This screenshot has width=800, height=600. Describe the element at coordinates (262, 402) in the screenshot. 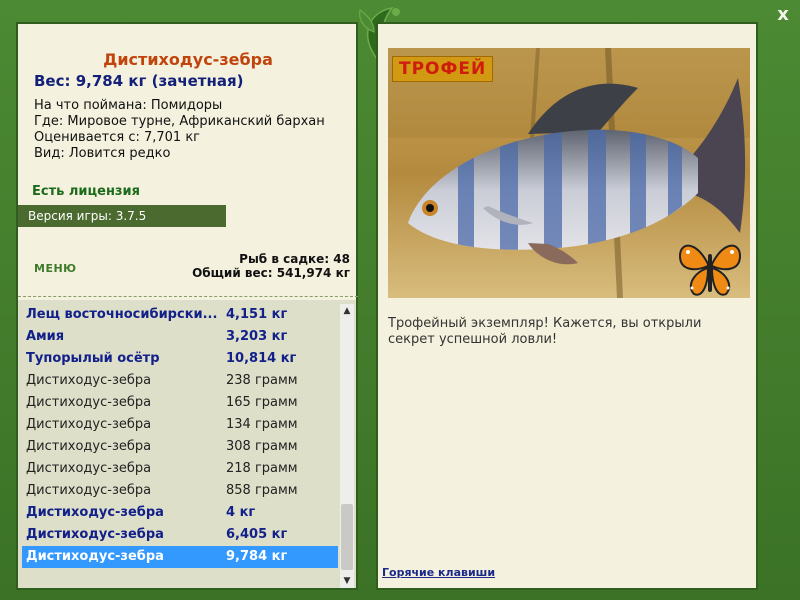

I see `list-item-weight: 165 грамм` at that location.